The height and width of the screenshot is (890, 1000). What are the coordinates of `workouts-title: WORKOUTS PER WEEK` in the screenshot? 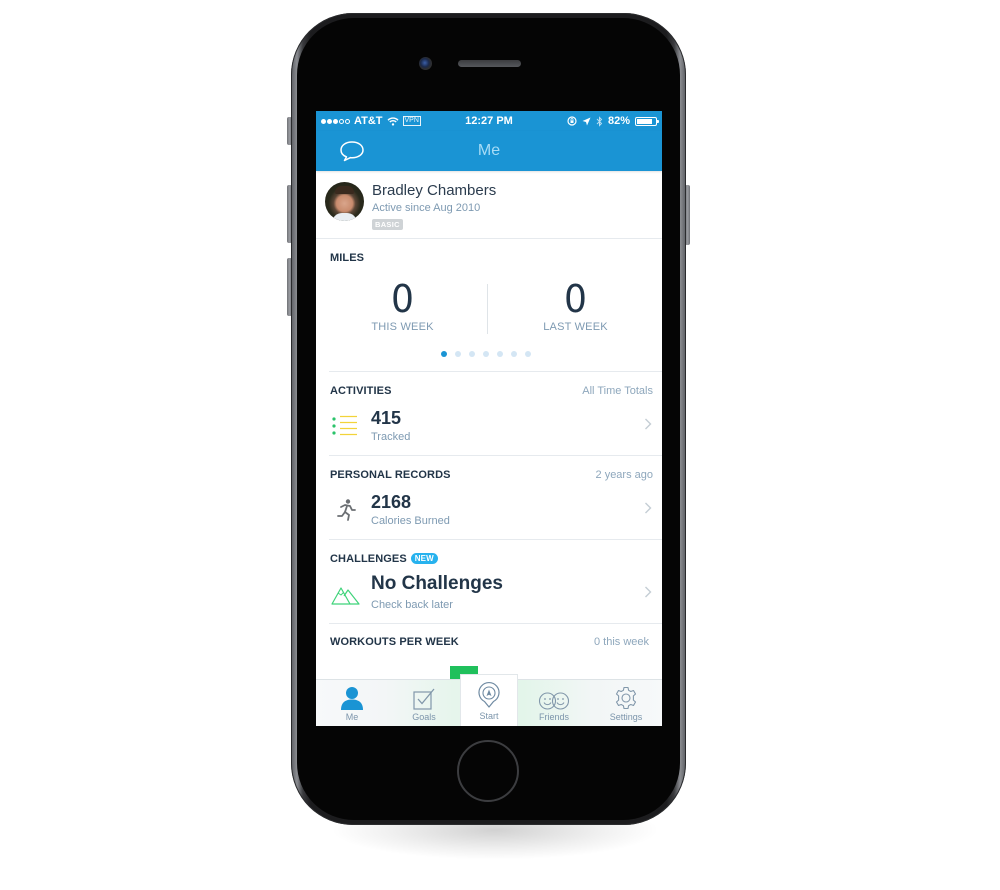 It's located at (394, 642).